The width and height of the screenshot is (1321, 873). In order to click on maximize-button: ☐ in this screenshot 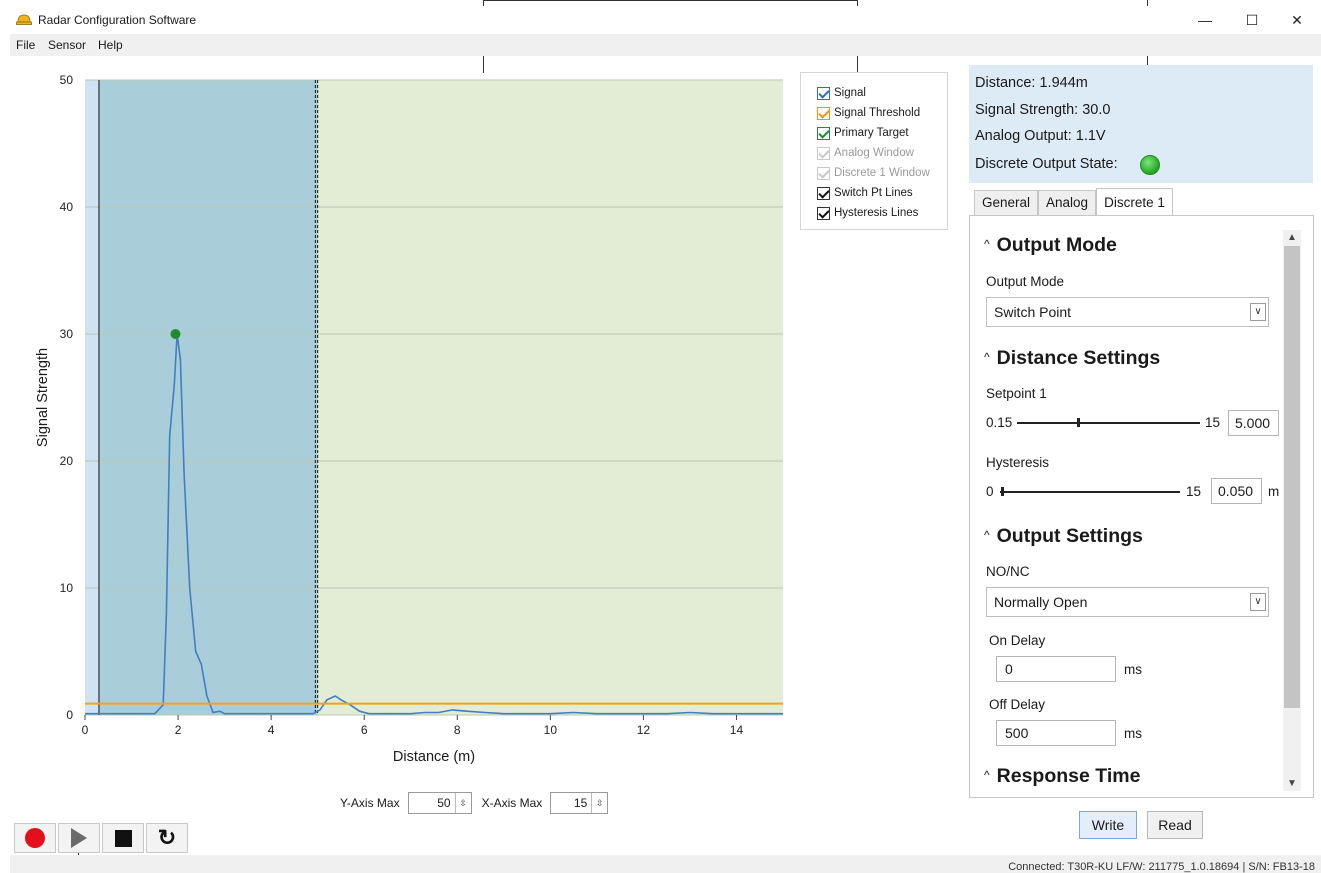, I will do `click(1252, 20)`.